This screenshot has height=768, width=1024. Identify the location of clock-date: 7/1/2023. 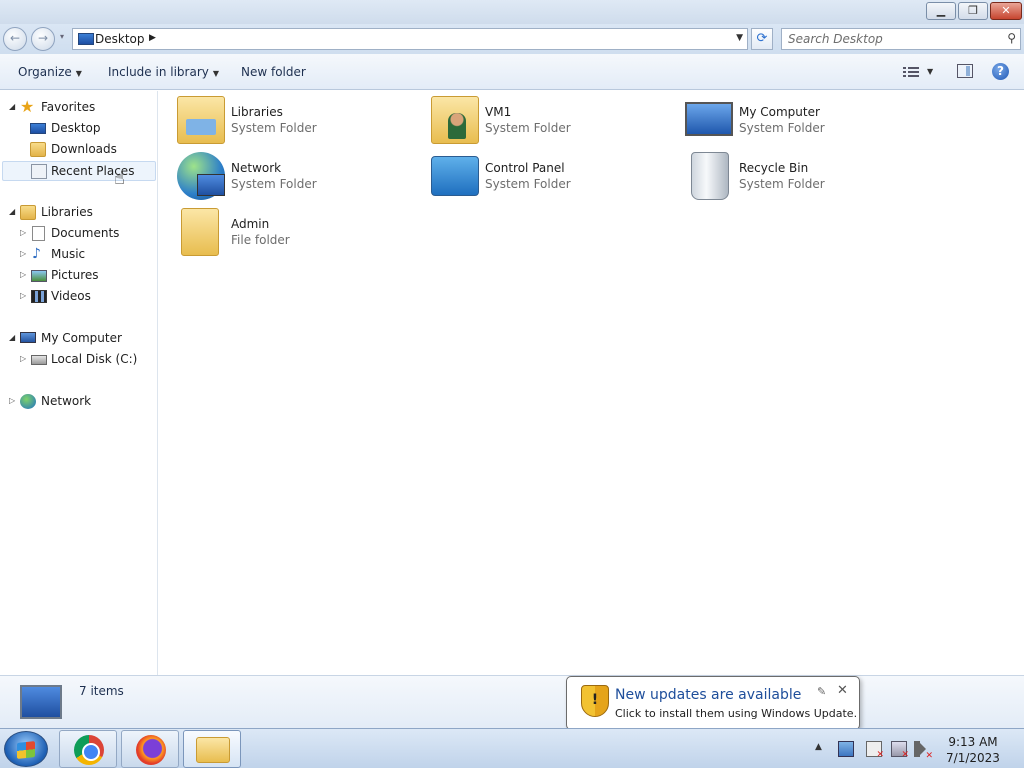
(973, 758).